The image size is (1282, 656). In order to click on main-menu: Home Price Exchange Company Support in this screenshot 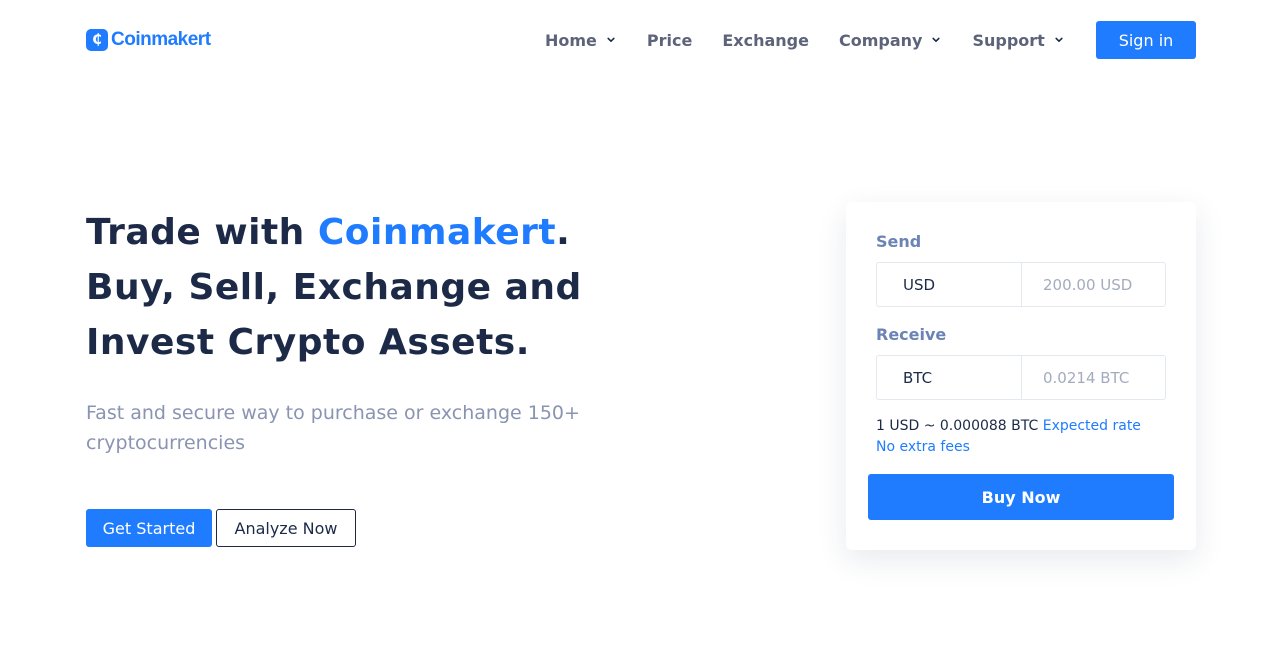, I will do `click(804, 40)`.